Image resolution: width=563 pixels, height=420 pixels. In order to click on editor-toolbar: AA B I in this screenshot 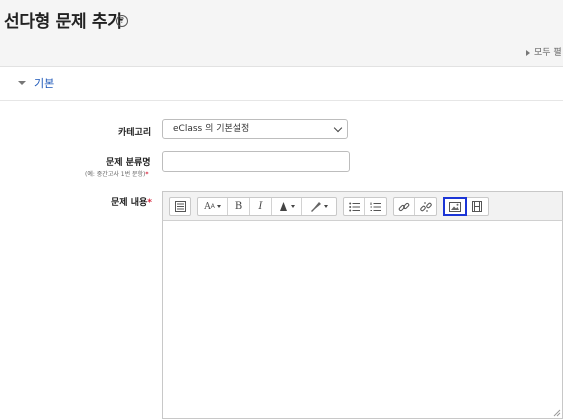, I will do `click(362, 206)`.